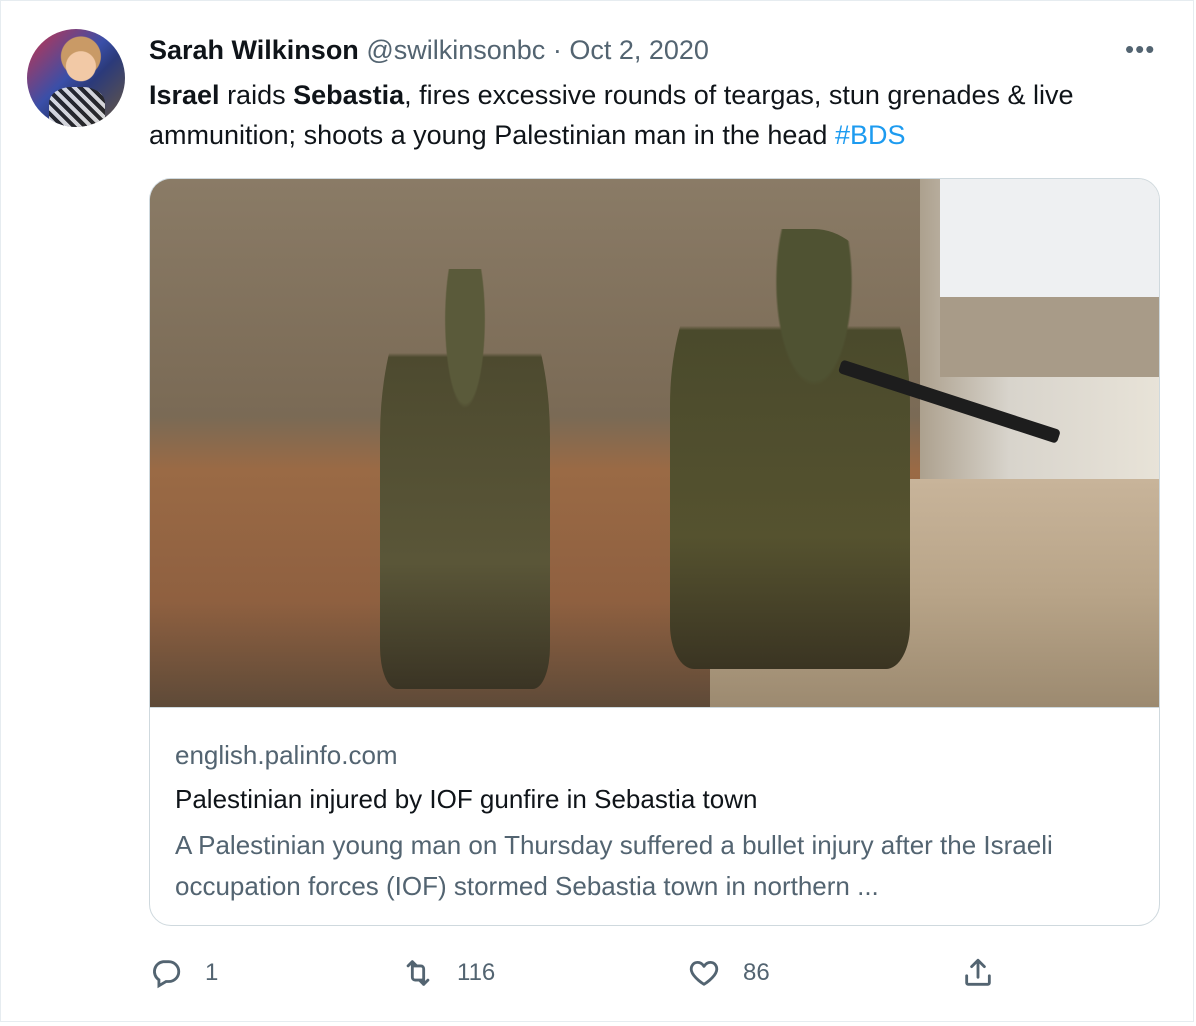 The image size is (1196, 1026). What do you see at coordinates (256, 95) in the screenshot?
I see `tweet-text-part1: raids` at bounding box center [256, 95].